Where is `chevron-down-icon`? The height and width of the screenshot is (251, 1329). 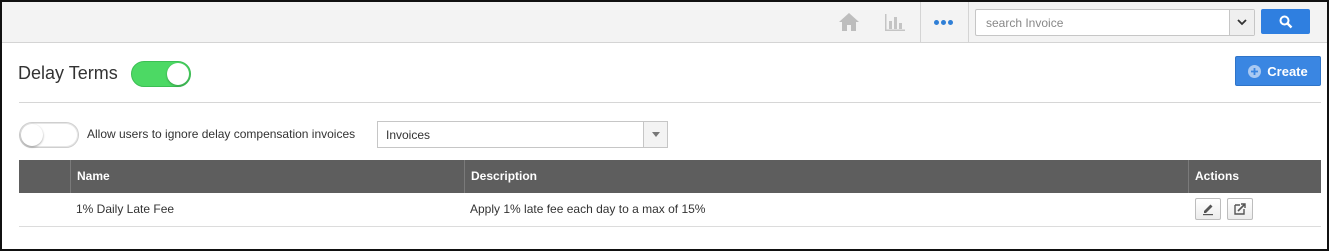
chevron-down-icon is located at coordinates (1241, 22).